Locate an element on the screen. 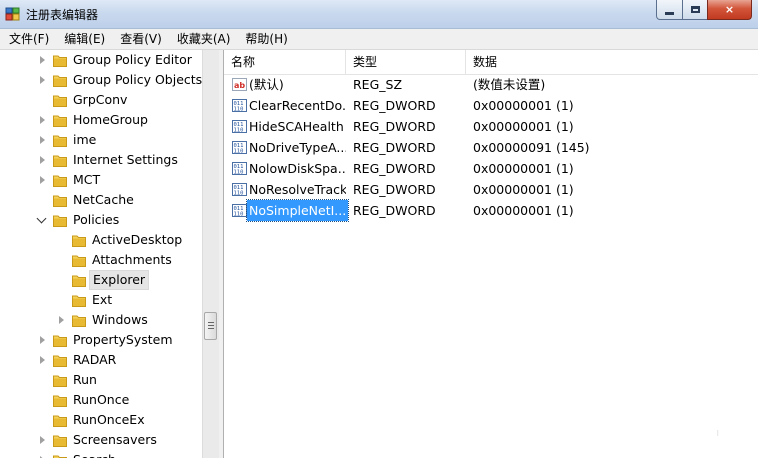  tree-item: Explorer is located at coordinates (101, 280).